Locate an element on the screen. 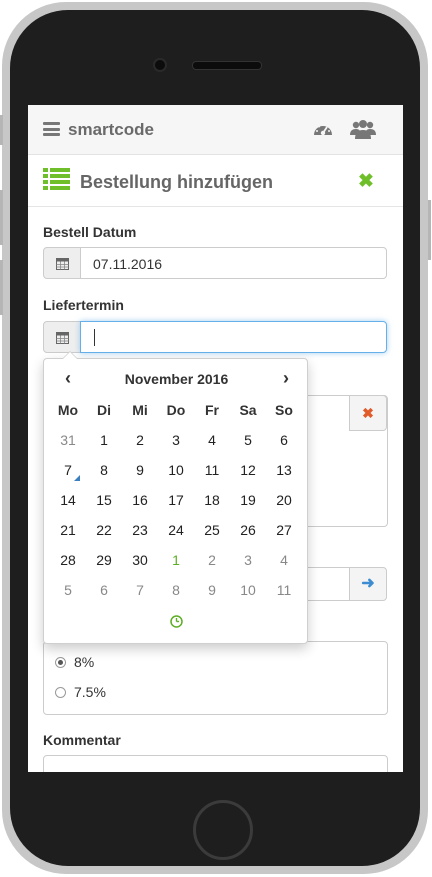  order-date-value: 07.11.2016 is located at coordinates (128, 264).